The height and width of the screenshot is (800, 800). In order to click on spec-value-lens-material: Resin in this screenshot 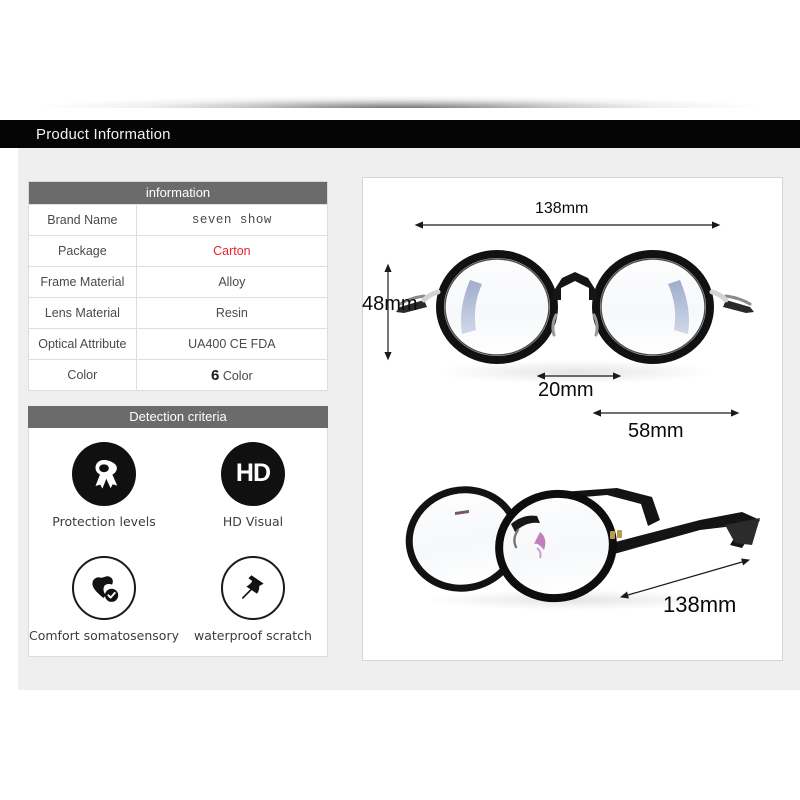, I will do `click(232, 313)`.